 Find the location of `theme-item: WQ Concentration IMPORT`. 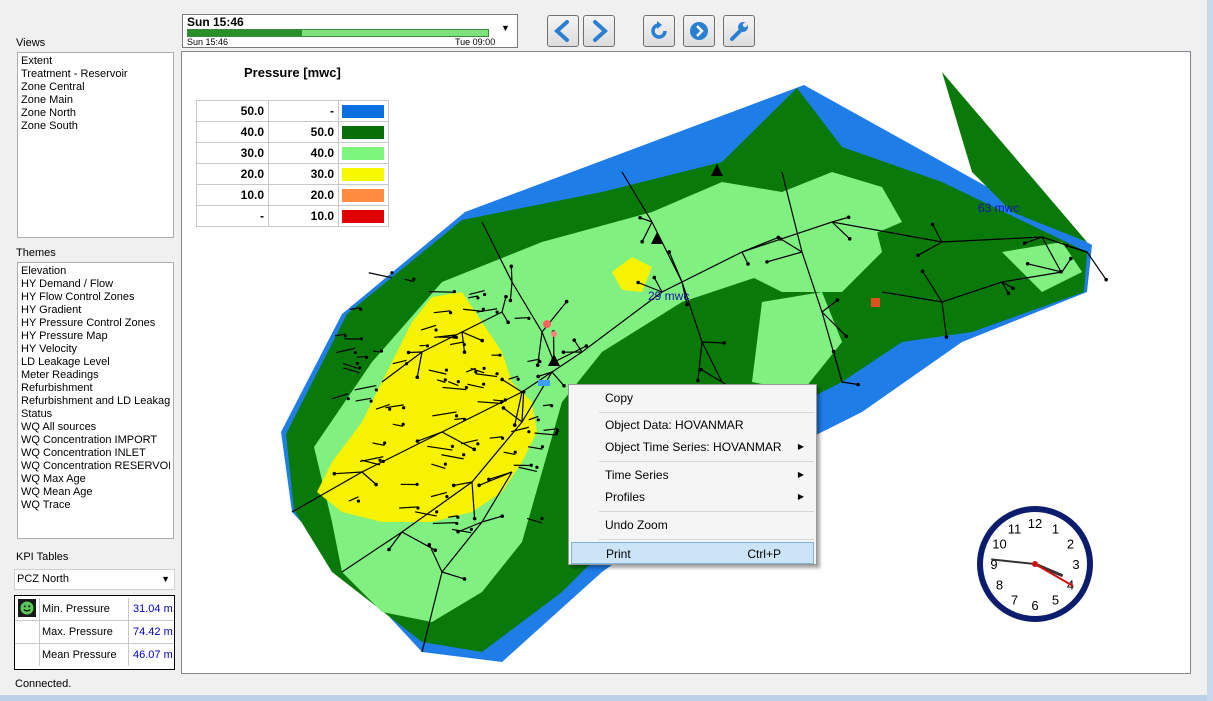

theme-item: WQ Concentration IMPORT is located at coordinates (95, 440).